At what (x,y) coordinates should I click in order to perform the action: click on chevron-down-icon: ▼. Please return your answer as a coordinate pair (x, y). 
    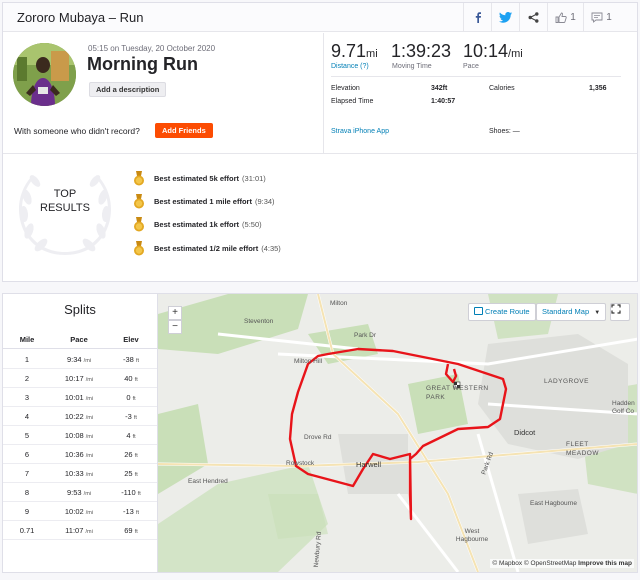
    Looking at the image, I should click on (597, 313).